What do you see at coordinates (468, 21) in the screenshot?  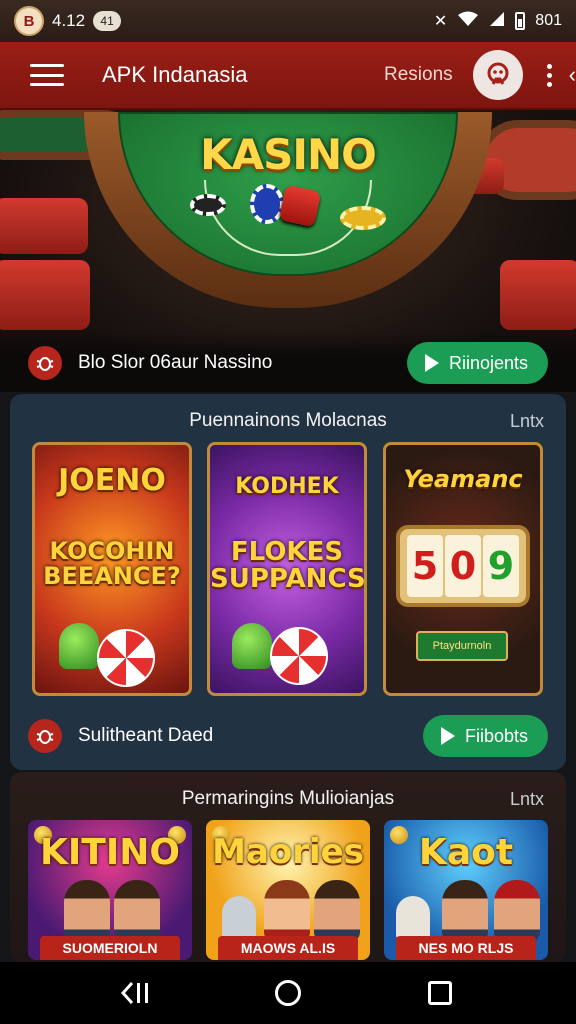 I see `wifi-icon` at bounding box center [468, 21].